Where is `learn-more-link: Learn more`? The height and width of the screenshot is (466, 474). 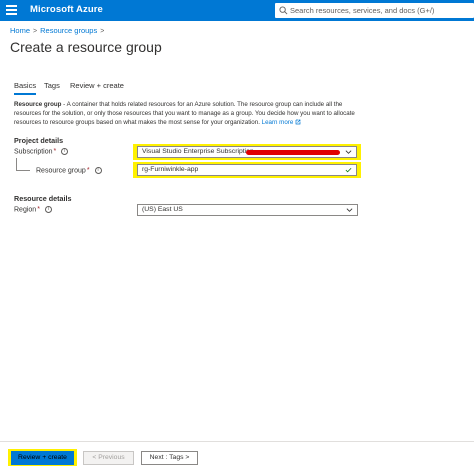 learn-more-link: Learn more is located at coordinates (278, 122).